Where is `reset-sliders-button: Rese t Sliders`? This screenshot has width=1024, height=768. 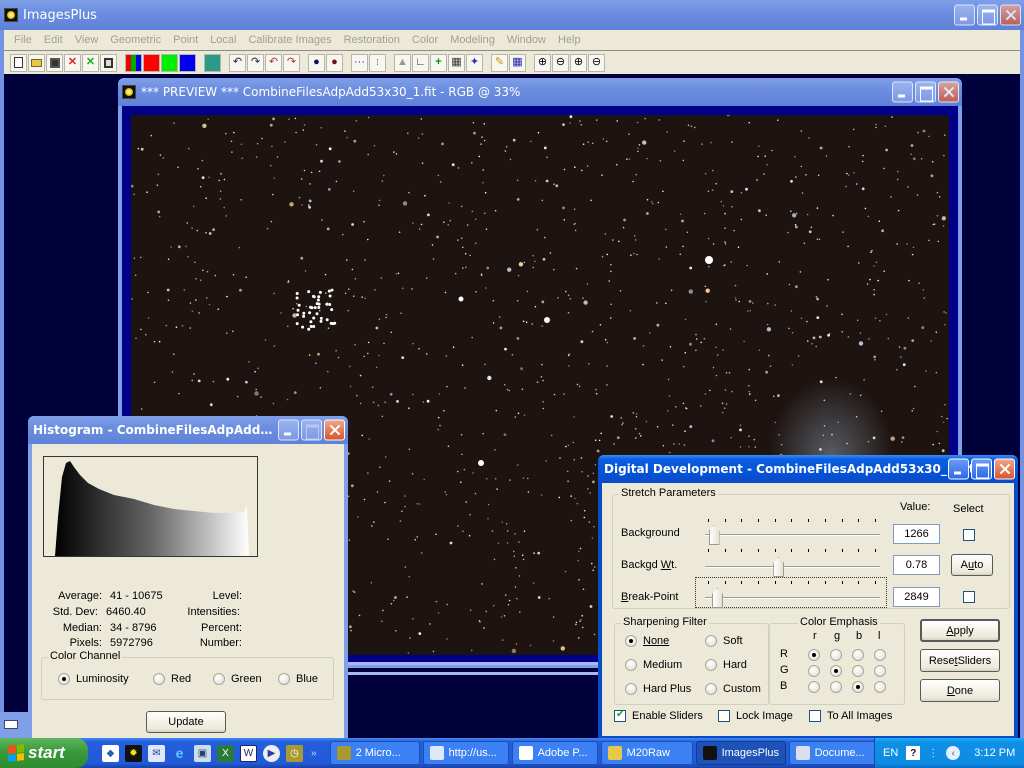 reset-sliders-button: Rese t Sliders is located at coordinates (960, 660).